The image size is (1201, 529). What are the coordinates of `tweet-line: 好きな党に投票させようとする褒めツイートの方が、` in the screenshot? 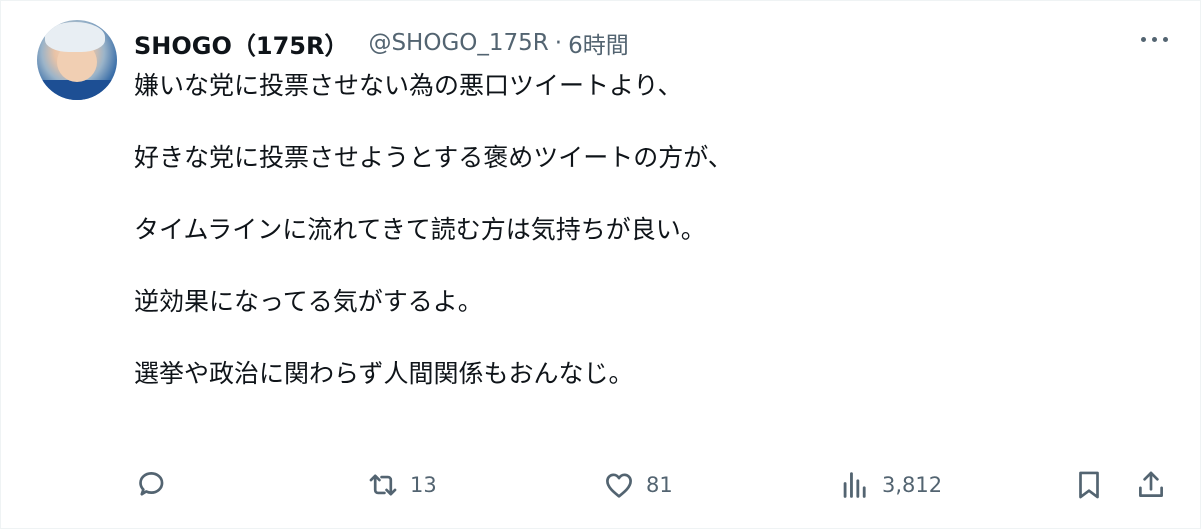 It's located at (433, 157).